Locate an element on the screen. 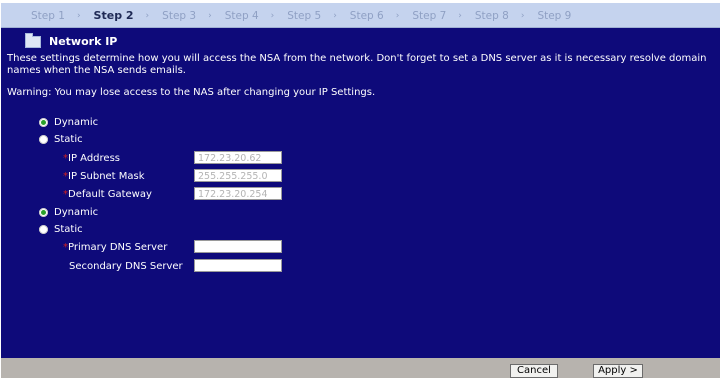  wizard-footer: Cancel Apply > is located at coordinates (360, 368).